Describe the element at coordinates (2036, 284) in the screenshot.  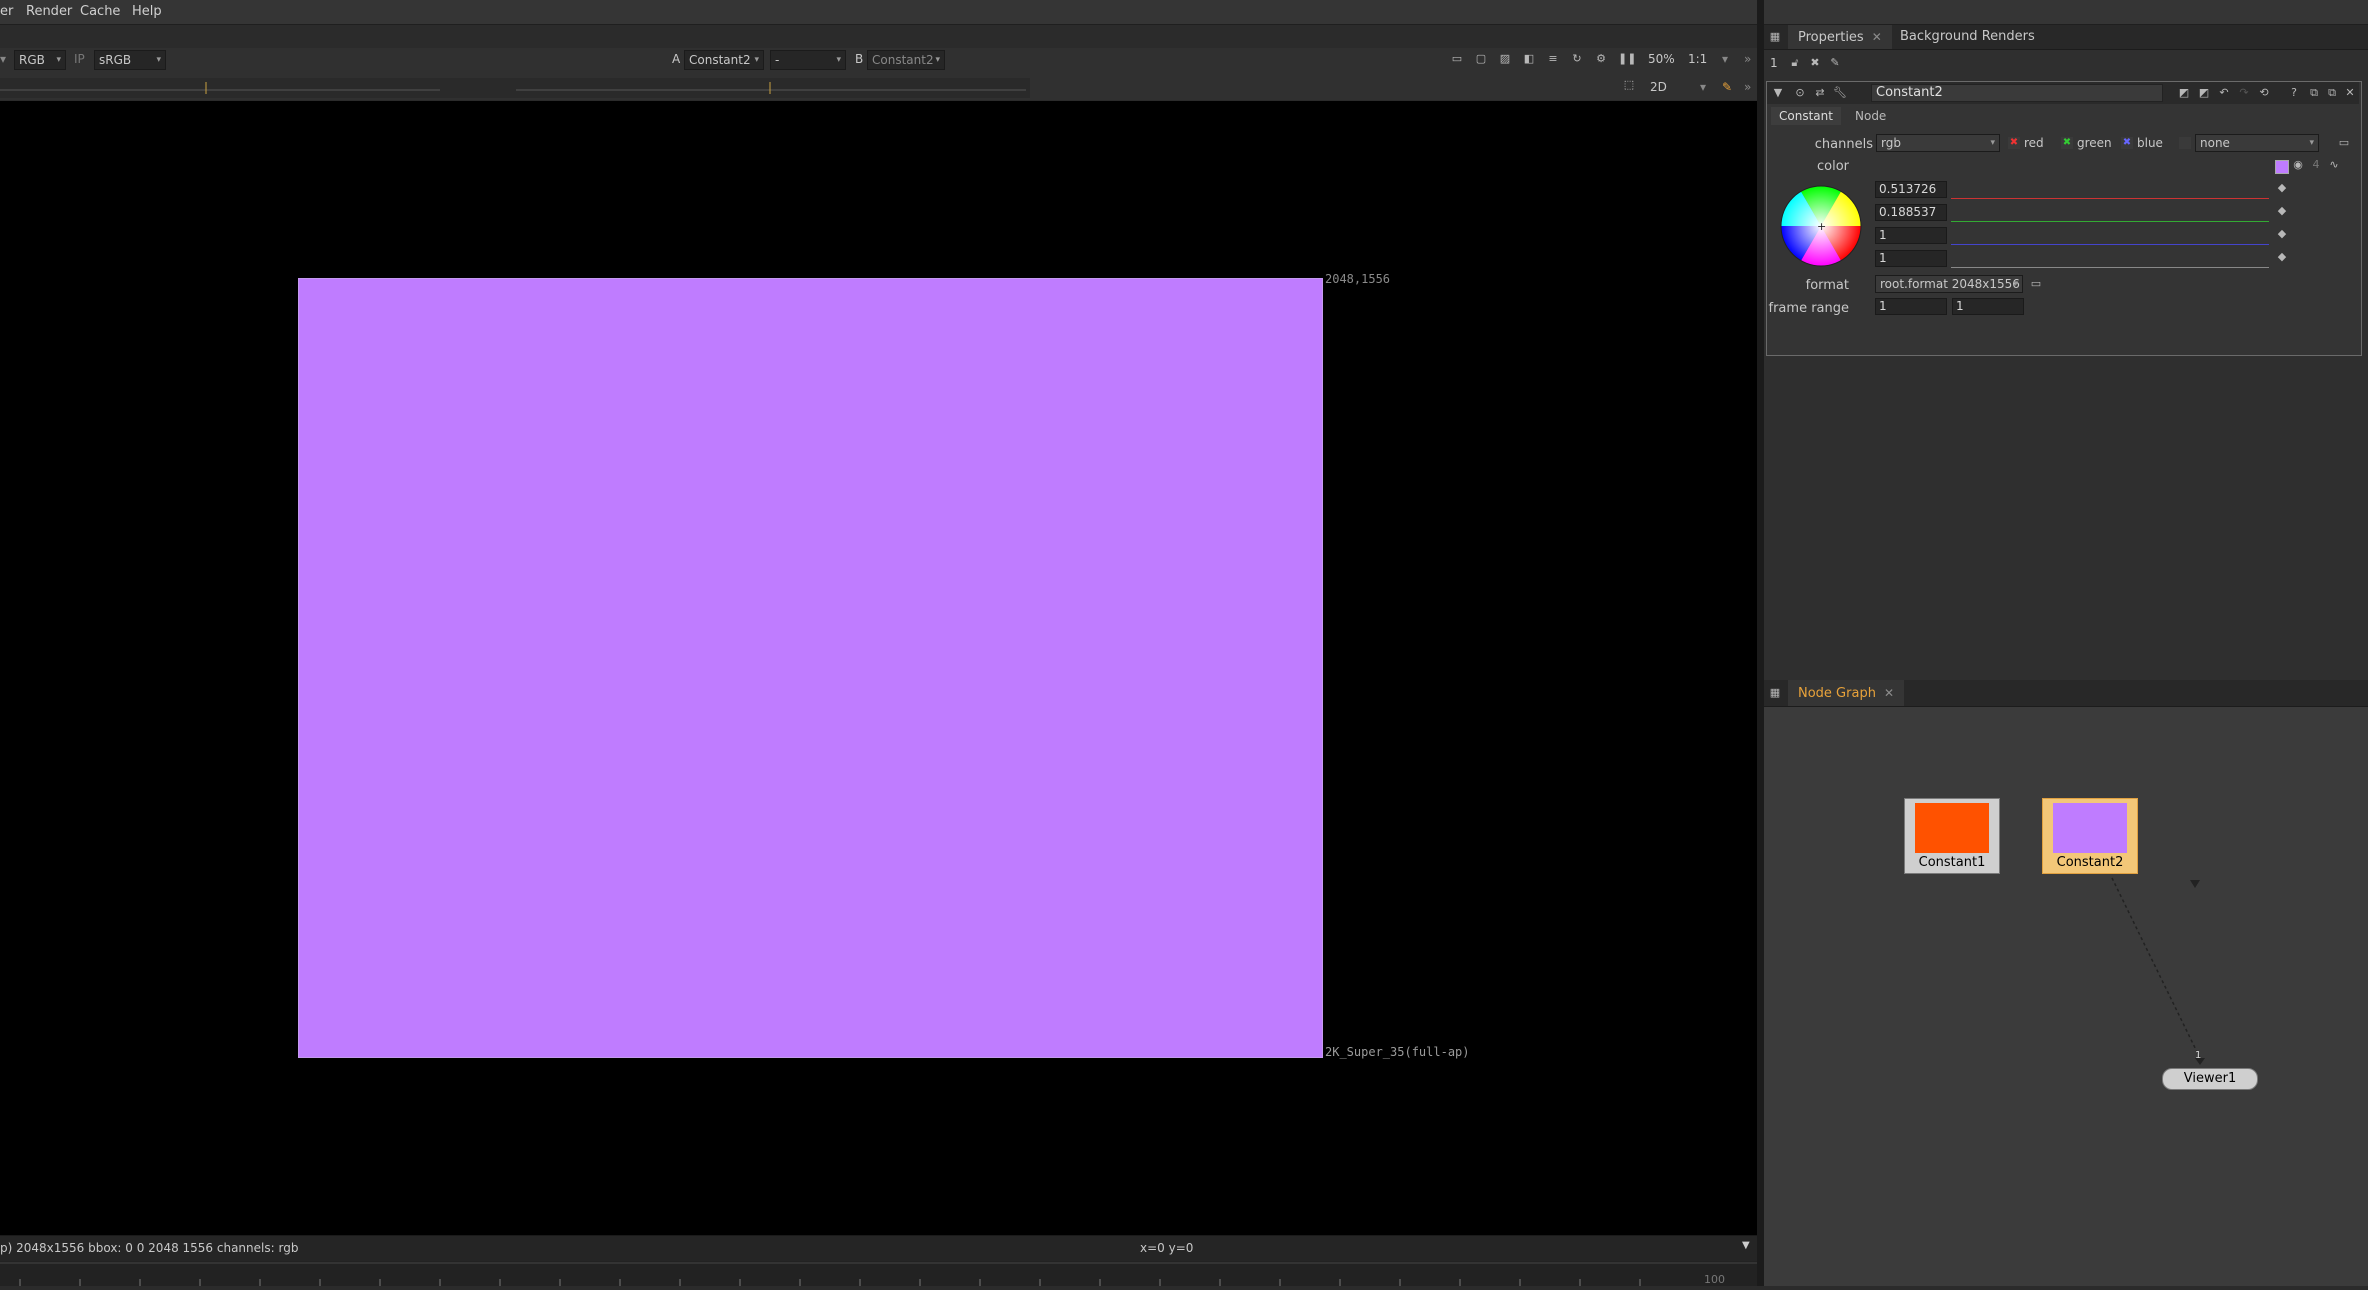
I see `edit-format-icon: ▭` at that location.